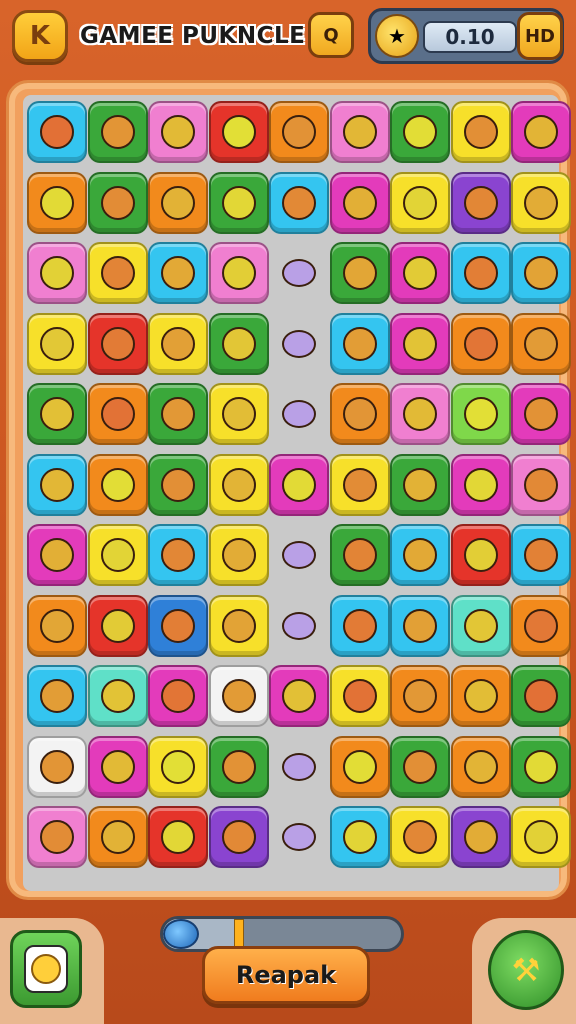 This screenshot has height=1024, width=576. What do you see at coordinates (57, 555) in the screenshot?
I see `tile-r6-c0` at bounding box center [57, 555].